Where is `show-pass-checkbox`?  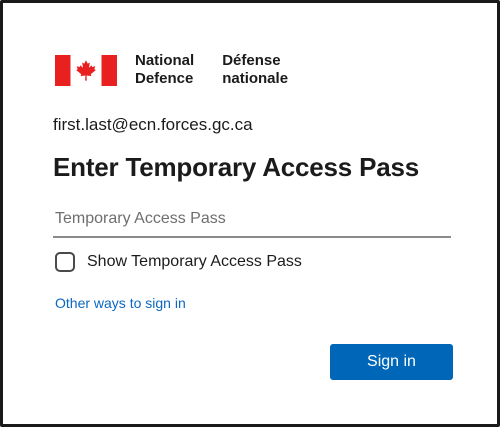 show-pass-checkbox is located at coordinates (65, 262).